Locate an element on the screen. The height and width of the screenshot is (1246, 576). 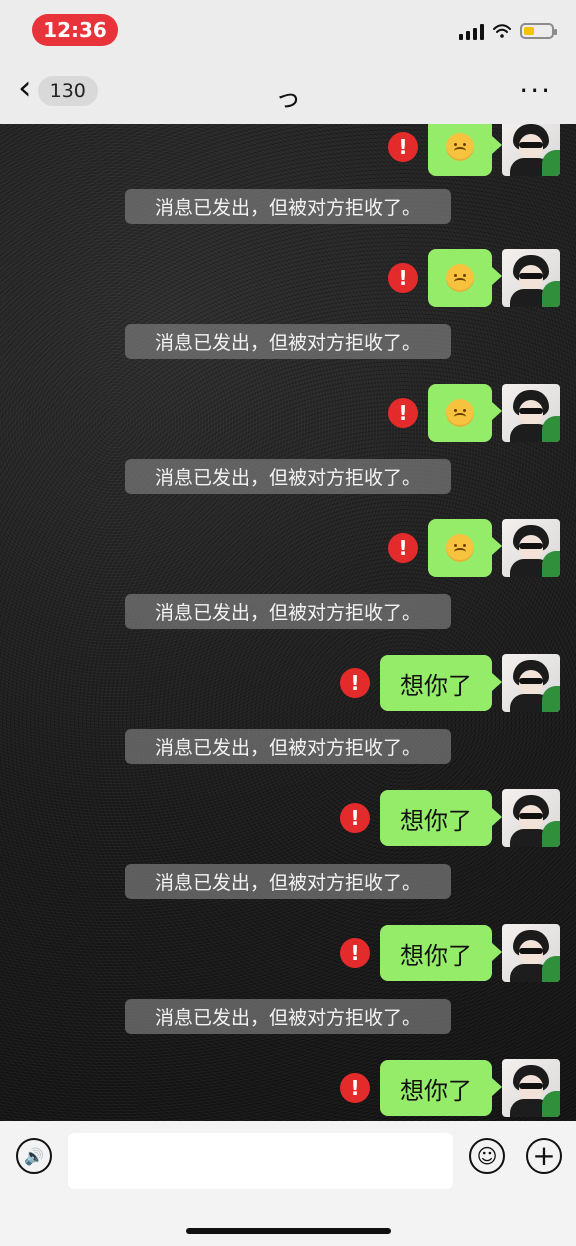
plus-icon: + is located at coordinates (544, 1155).